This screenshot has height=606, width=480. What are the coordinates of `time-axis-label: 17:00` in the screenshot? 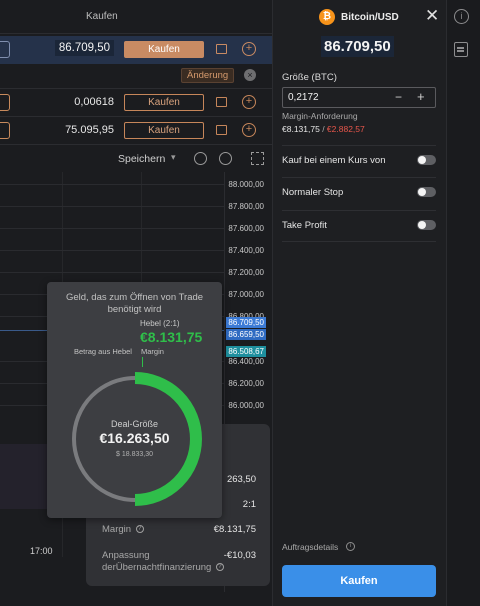 It's located at (41, 551).